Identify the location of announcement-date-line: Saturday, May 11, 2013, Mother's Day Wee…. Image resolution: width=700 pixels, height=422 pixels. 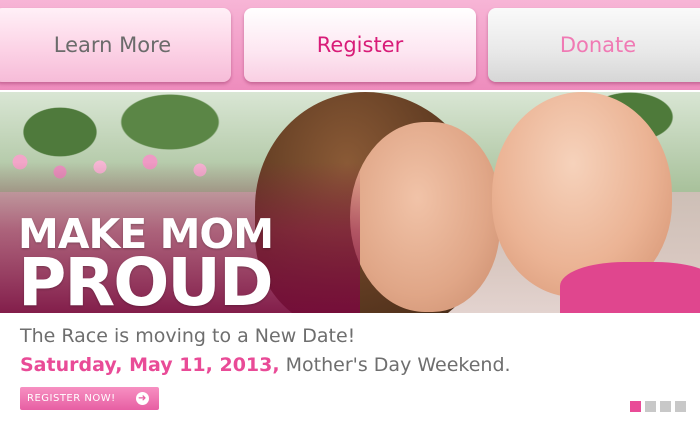
(265, 365).